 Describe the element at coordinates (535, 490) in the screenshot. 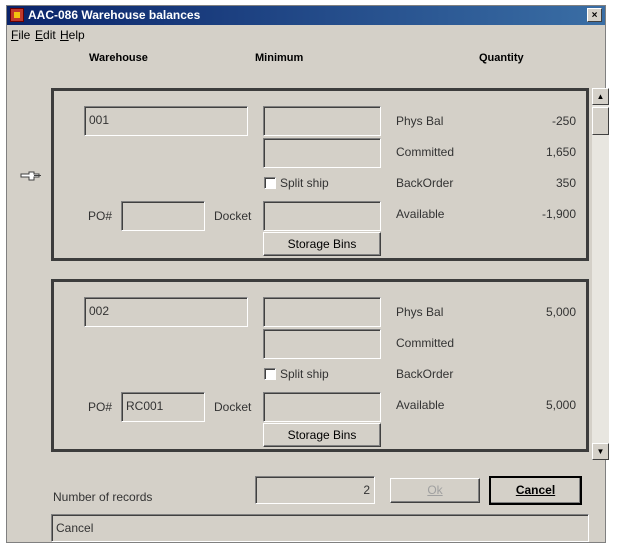

I see `cancel-button: Cancel` at that location.